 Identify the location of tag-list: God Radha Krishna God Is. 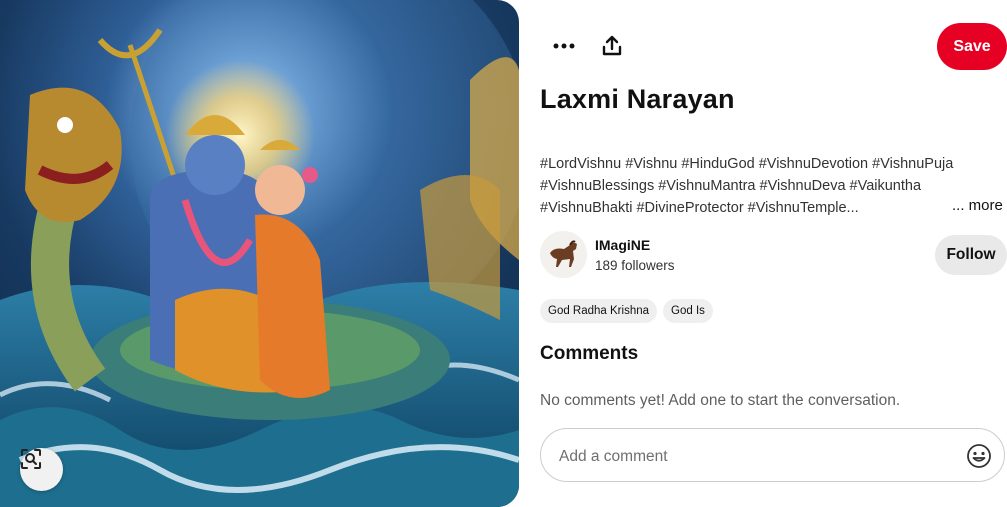
(626, 311).